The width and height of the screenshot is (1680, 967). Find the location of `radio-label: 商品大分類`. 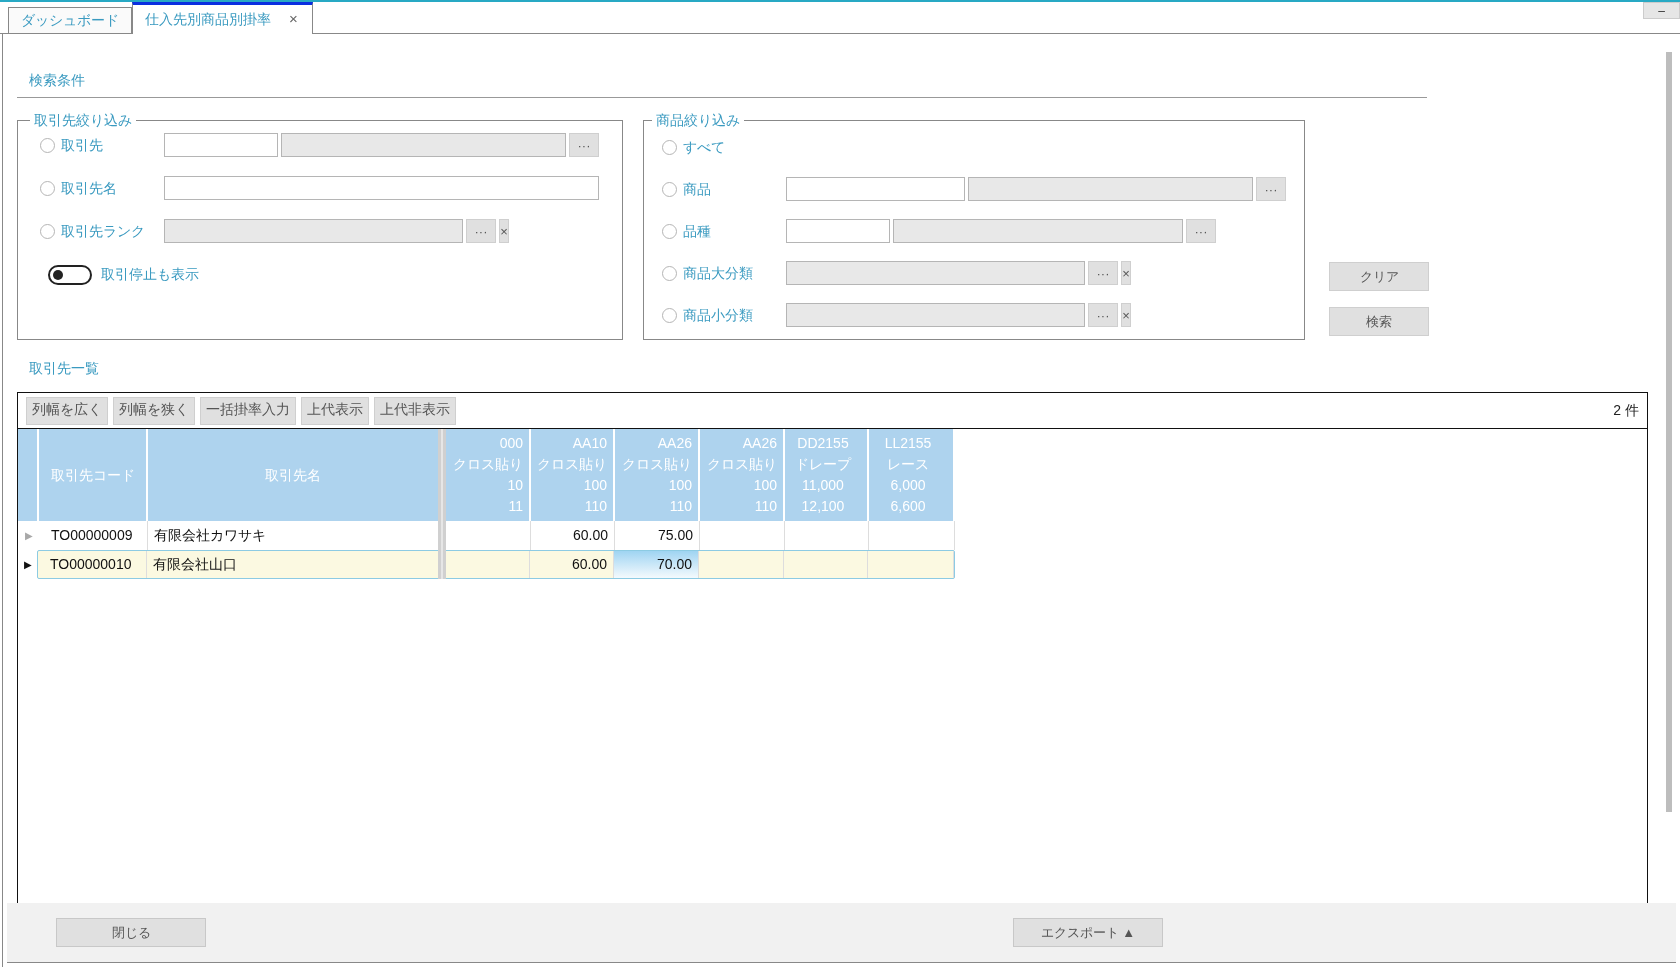

radio-label: 商品大分類 is located at coordinates (718, 273).